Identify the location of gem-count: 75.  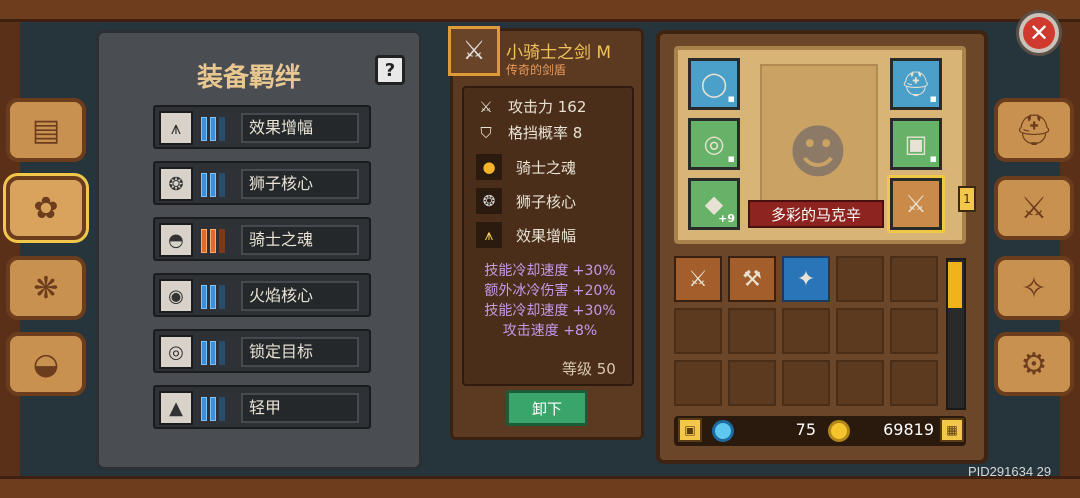
(805, 429).